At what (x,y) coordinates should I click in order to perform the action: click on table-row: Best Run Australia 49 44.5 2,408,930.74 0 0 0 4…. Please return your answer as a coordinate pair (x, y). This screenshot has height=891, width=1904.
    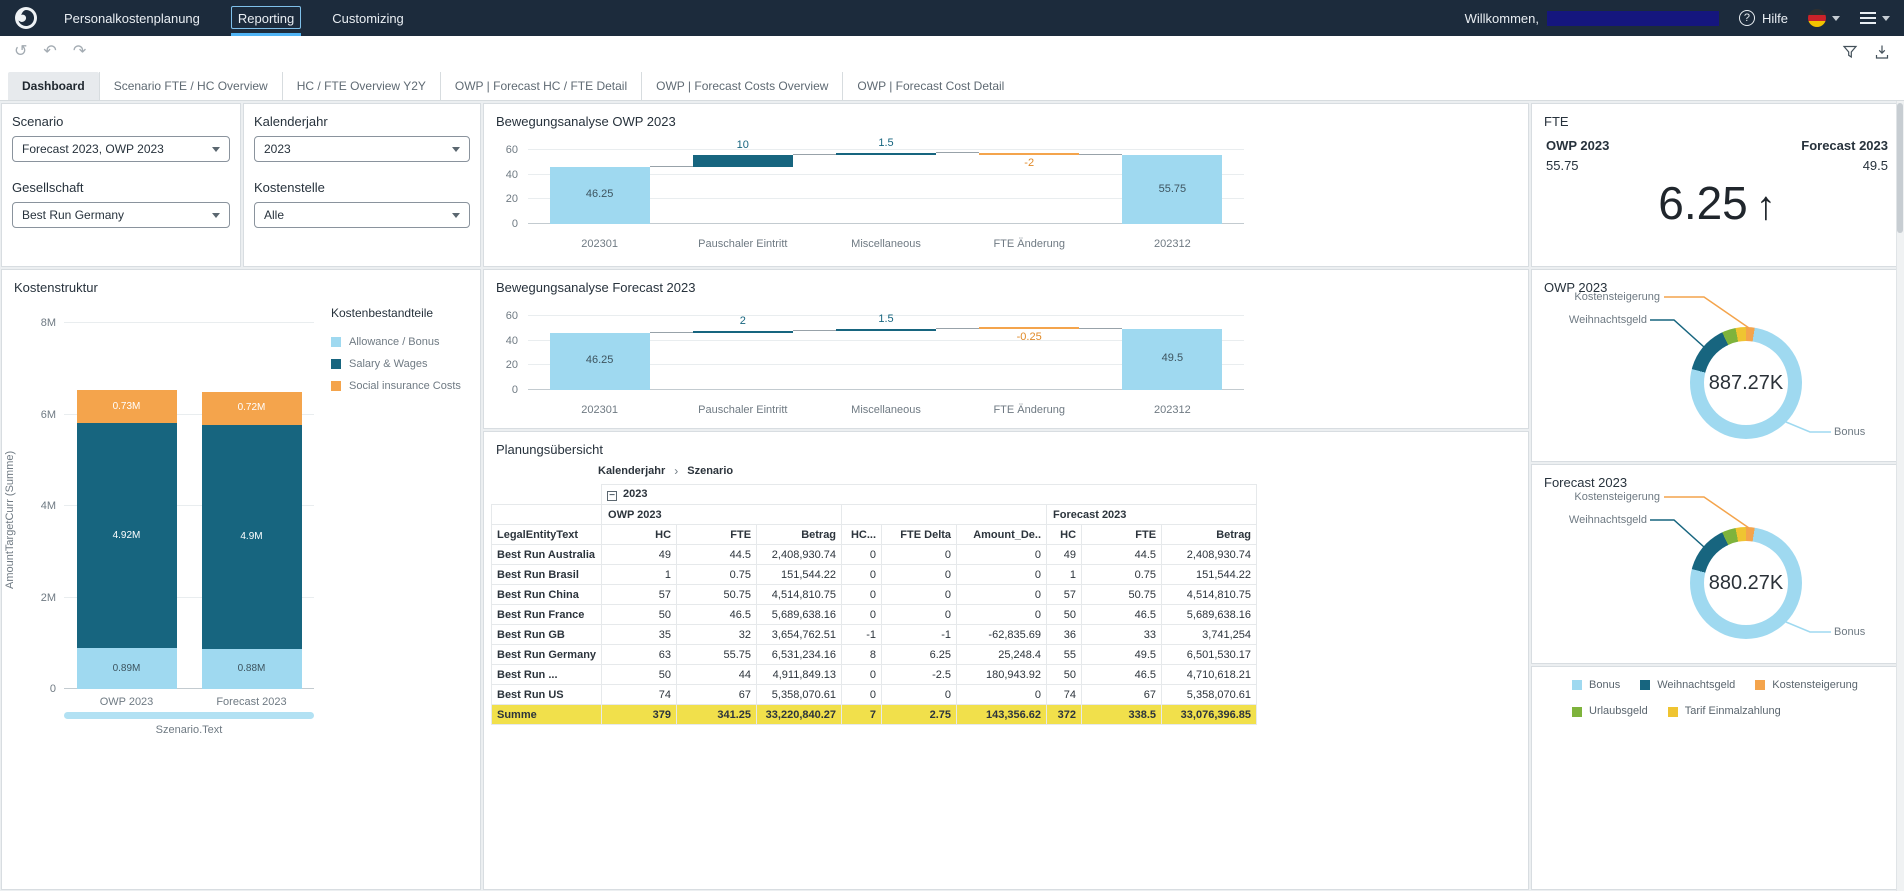
    Looking at the image, I should click on (874, 554).